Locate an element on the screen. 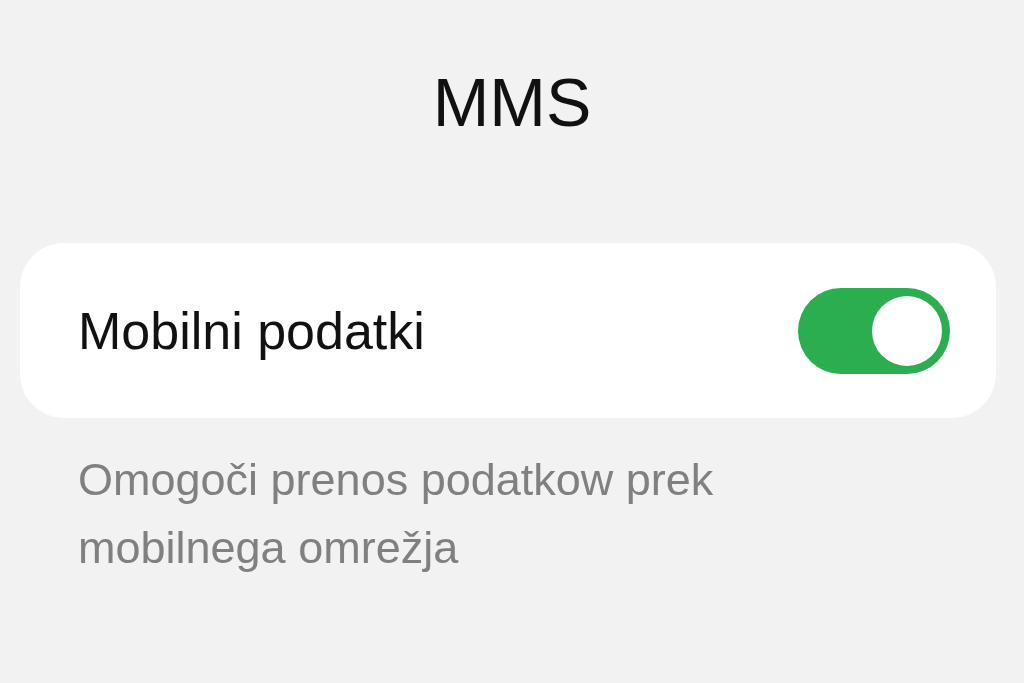 The height and width of the screenshot is (683, 1024). setting-description: Omogoči prenos podatkow prek mobilnega omrežja is located at coordinates (396, 514).